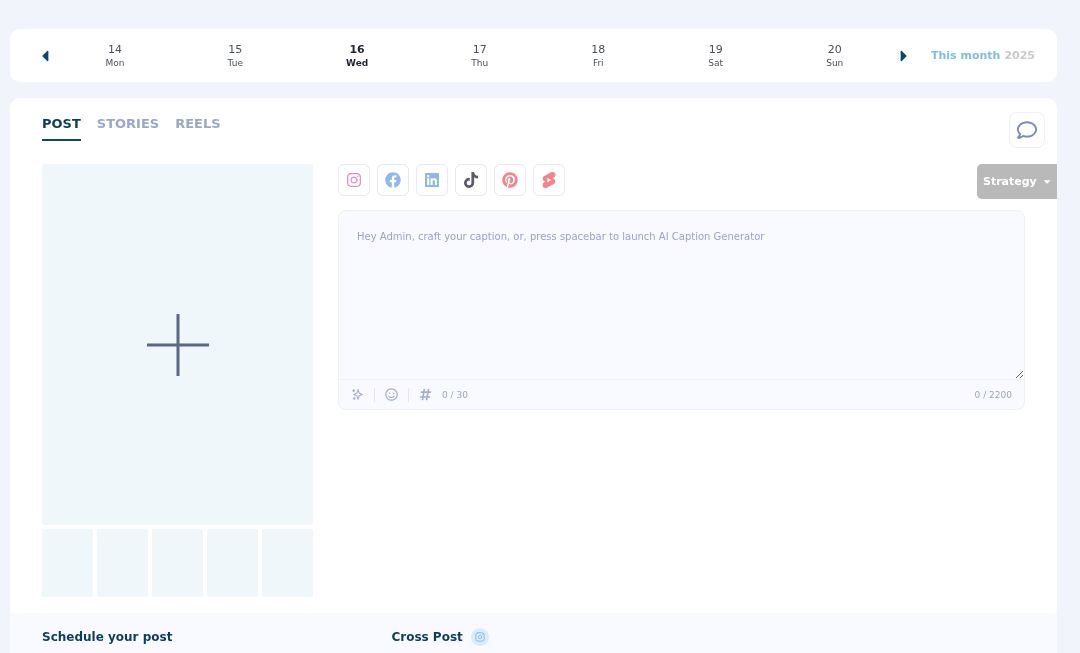  What do you see at coordinates (357, 394) in the screenshot?
I see `sparkle-icon` at bounding box center [357, 394].